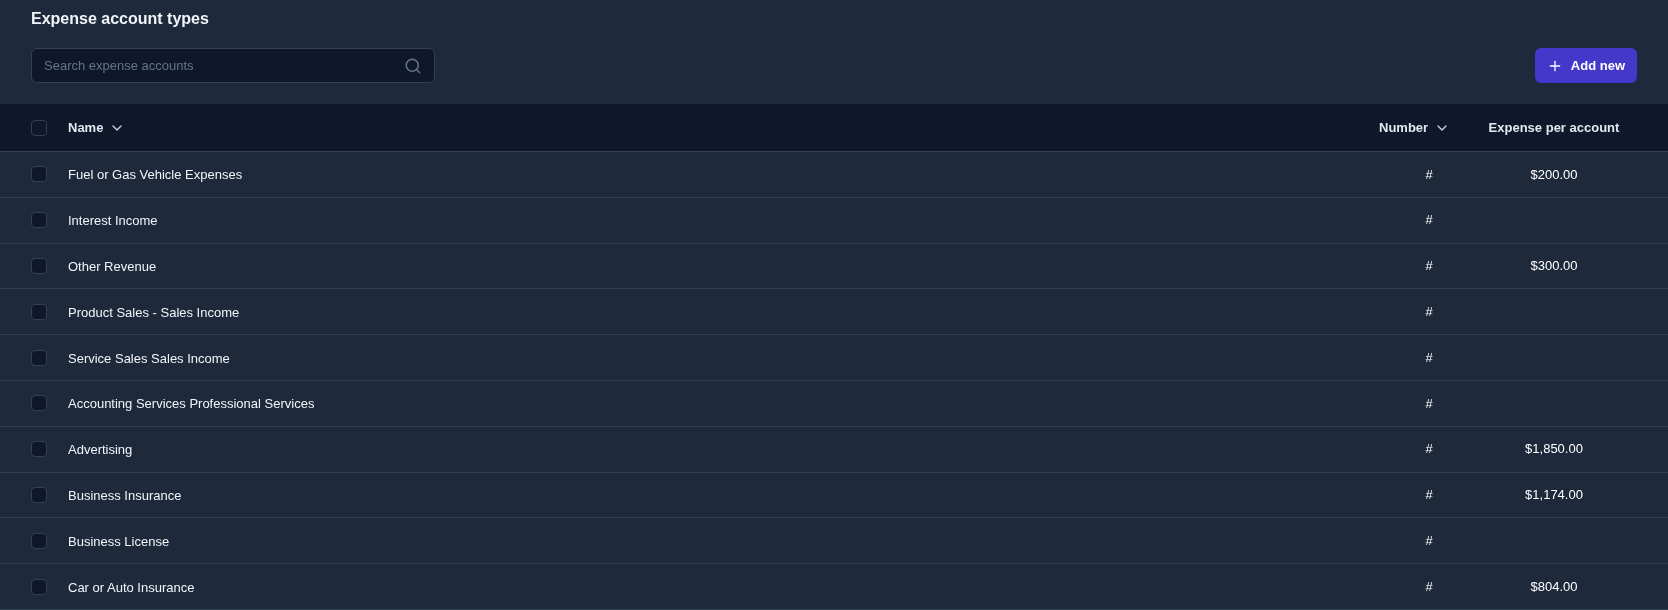  What do you see at coordinates (131, 587) in the screenshot?
I see `account-name: Car or Auto Insurance` at bounding box center [131, 587].